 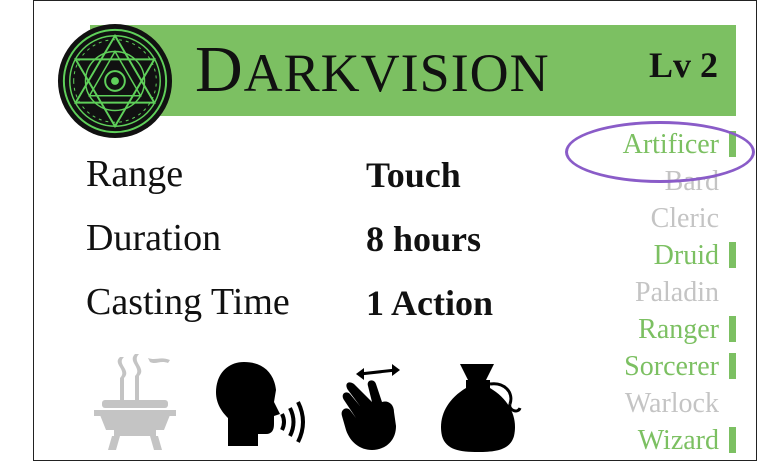 What do you see at coordinates (260, 404) in the screenshot?
I see `verbal-speaking-head-icon` at bounding box center [260, 404].